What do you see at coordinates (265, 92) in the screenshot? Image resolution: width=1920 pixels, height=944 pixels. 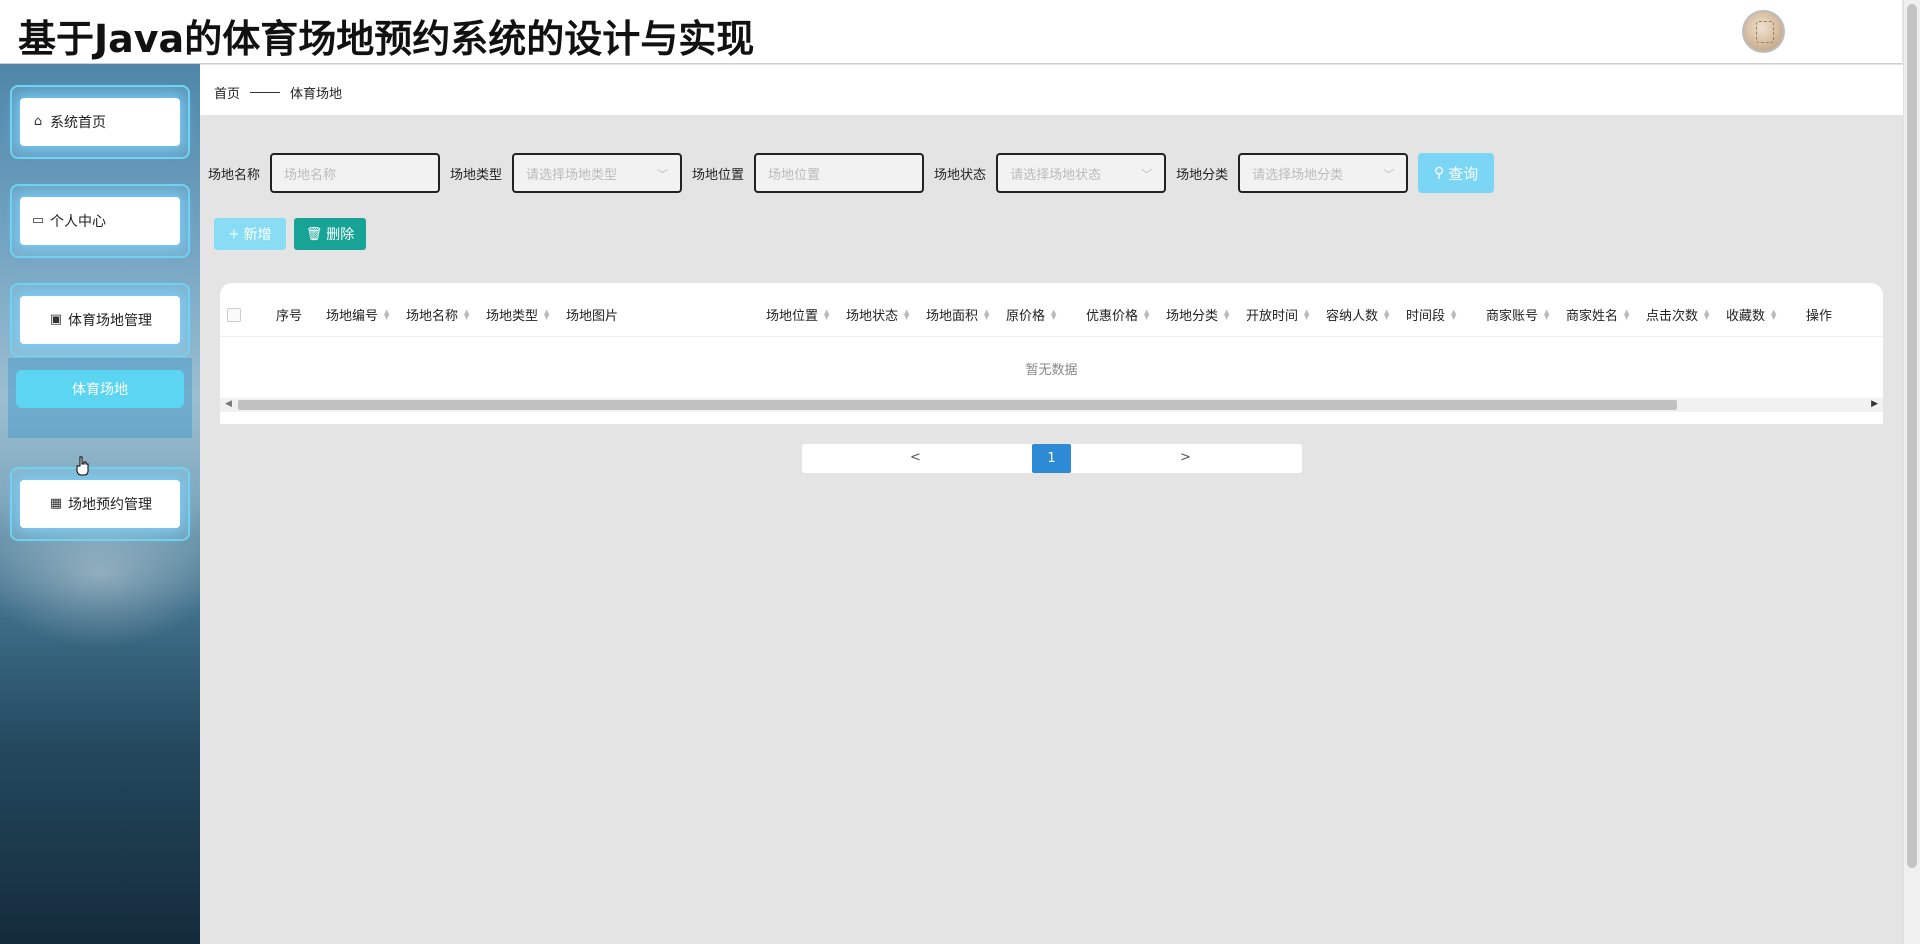 I see `breadcrumb-separator` at bounding box center [265, 92].